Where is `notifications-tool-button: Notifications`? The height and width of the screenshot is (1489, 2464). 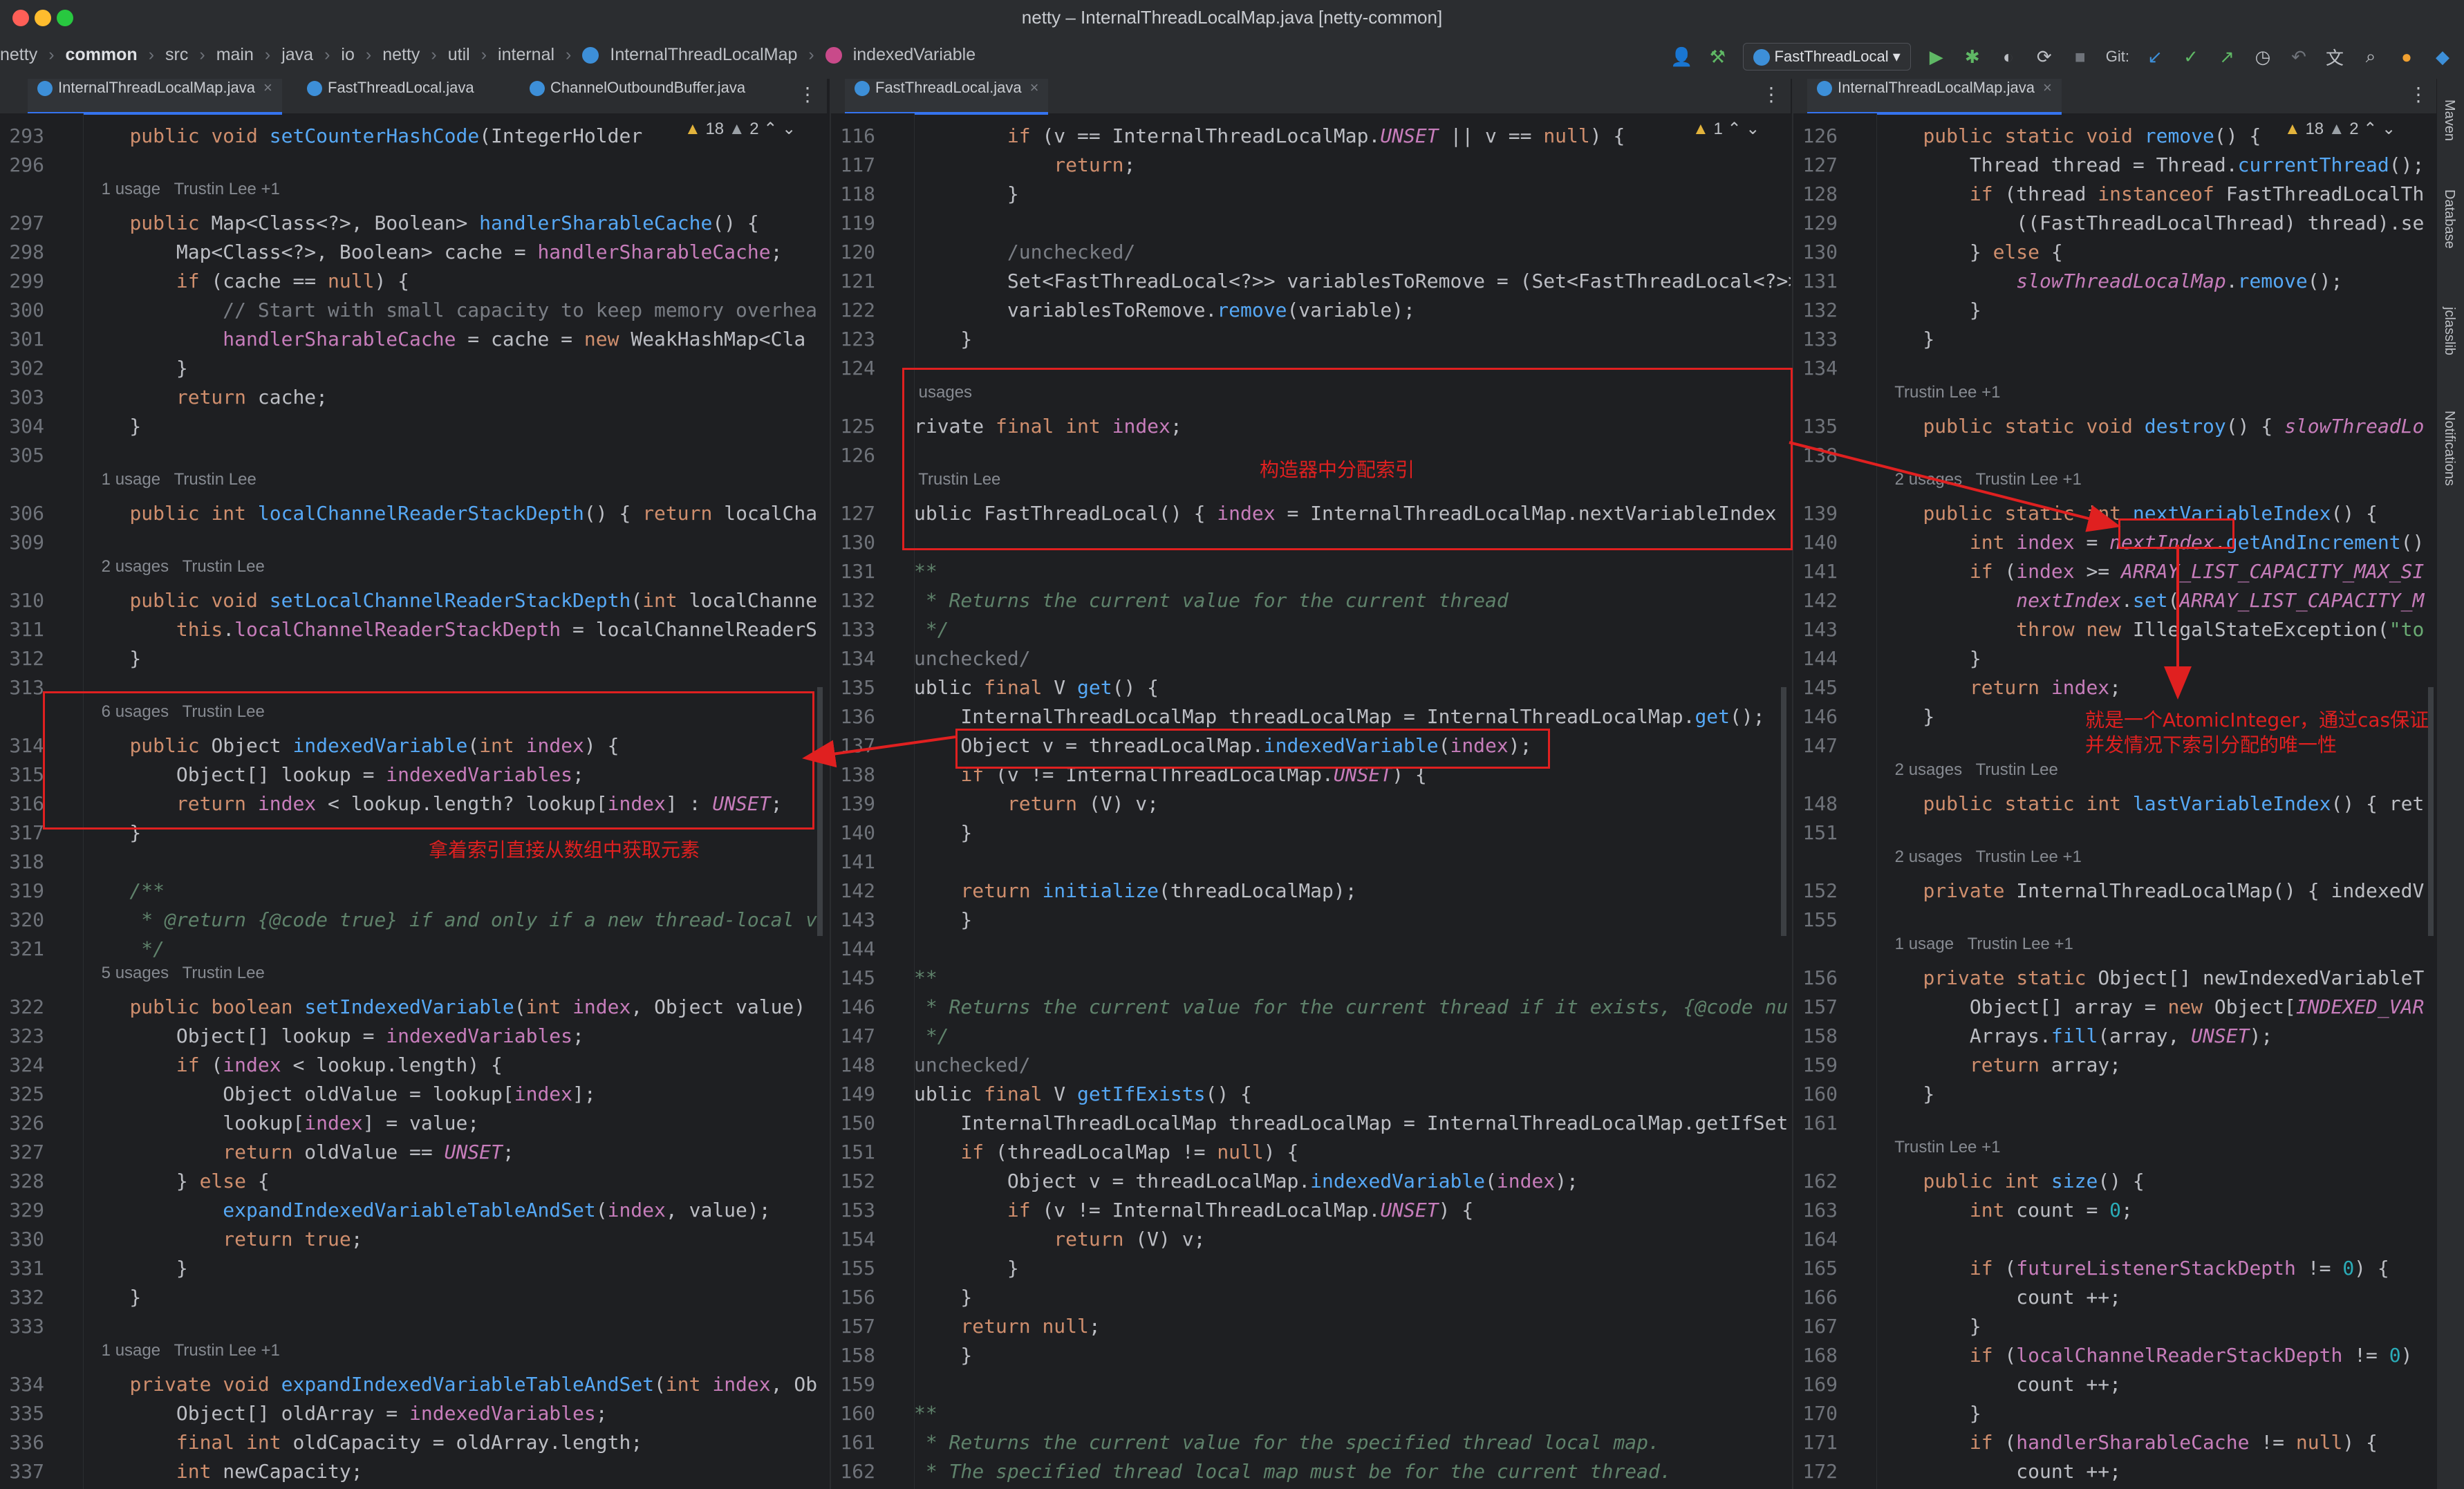
notifications-tool-button: Notifications is located at coordinates (2449, 448).